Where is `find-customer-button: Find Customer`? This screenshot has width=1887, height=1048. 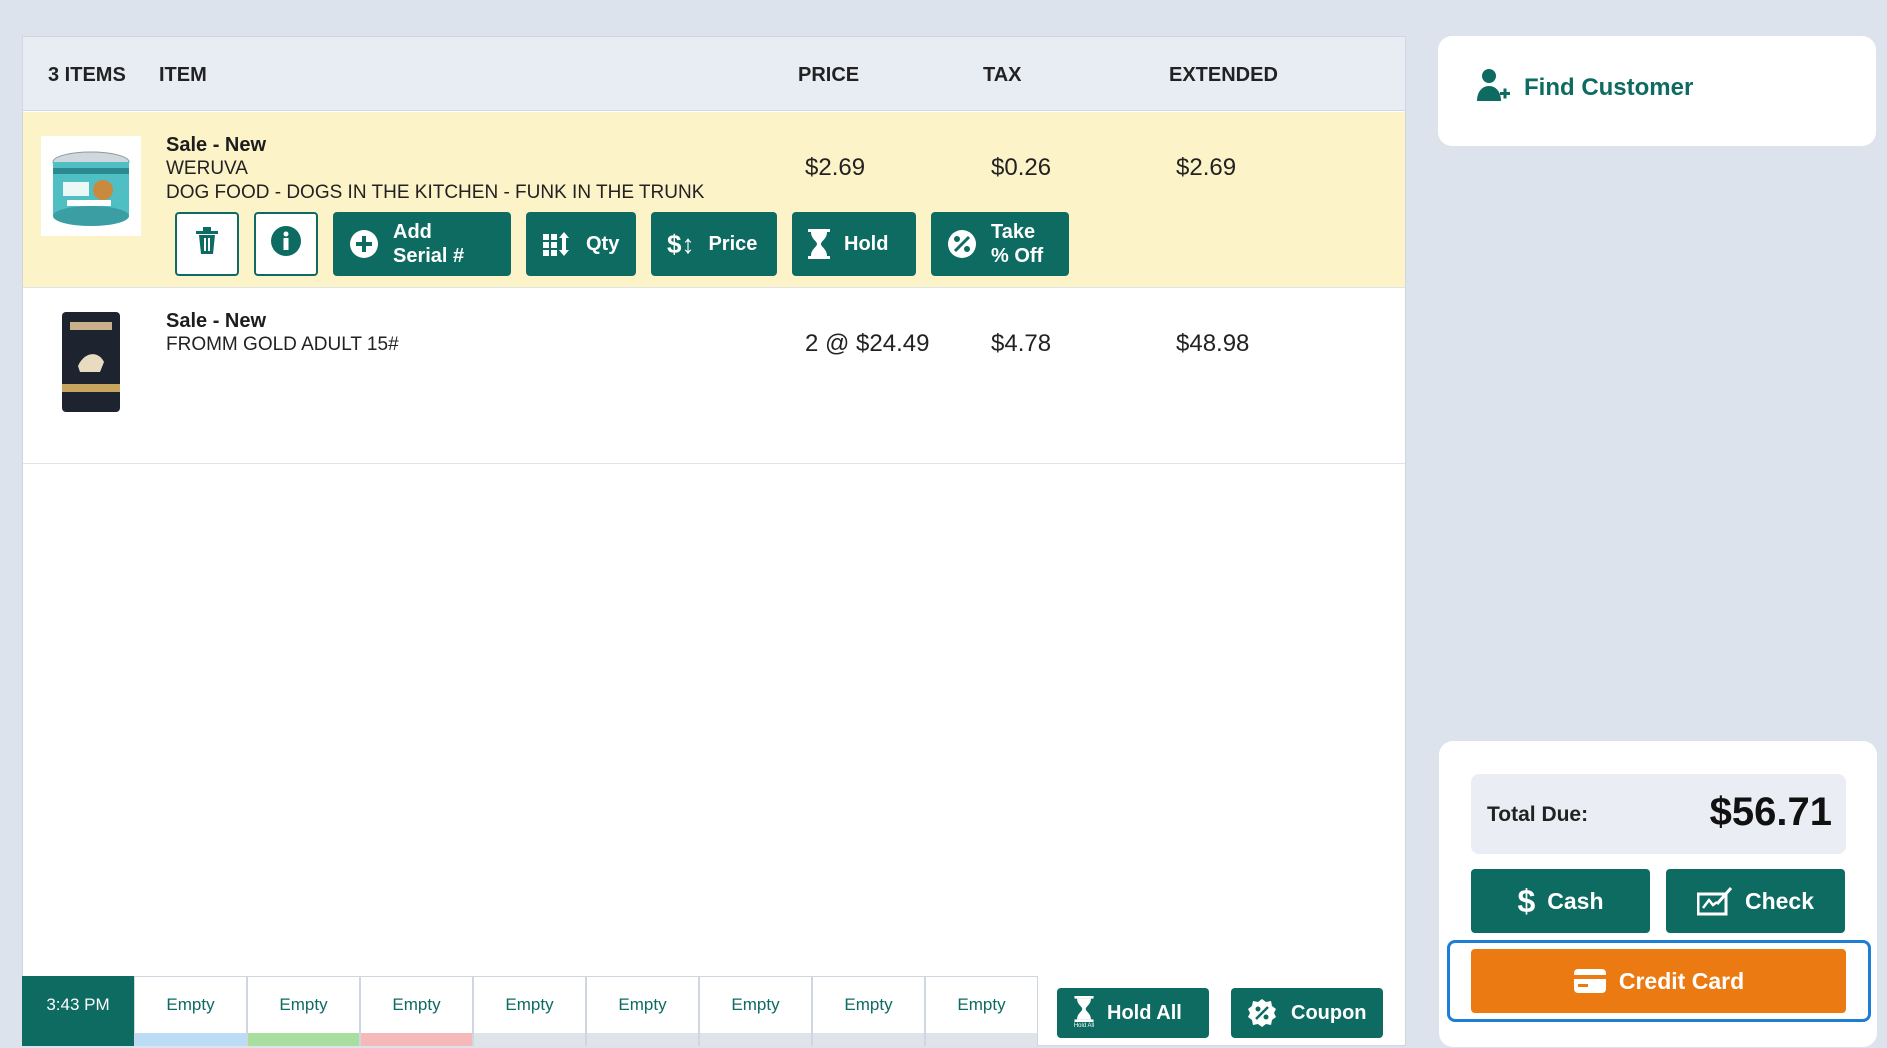
find-customer-button: Find Customer is located at coordinates (1657, 91).